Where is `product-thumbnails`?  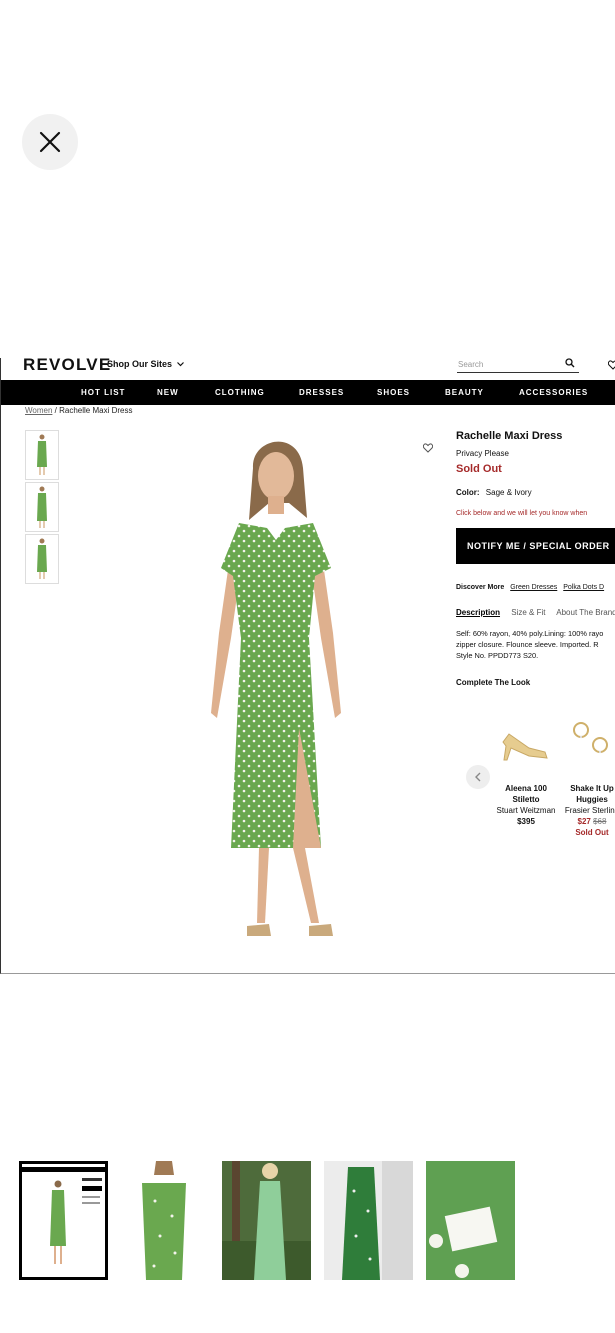
product-thumbnails is located at coordinates (42, 508).